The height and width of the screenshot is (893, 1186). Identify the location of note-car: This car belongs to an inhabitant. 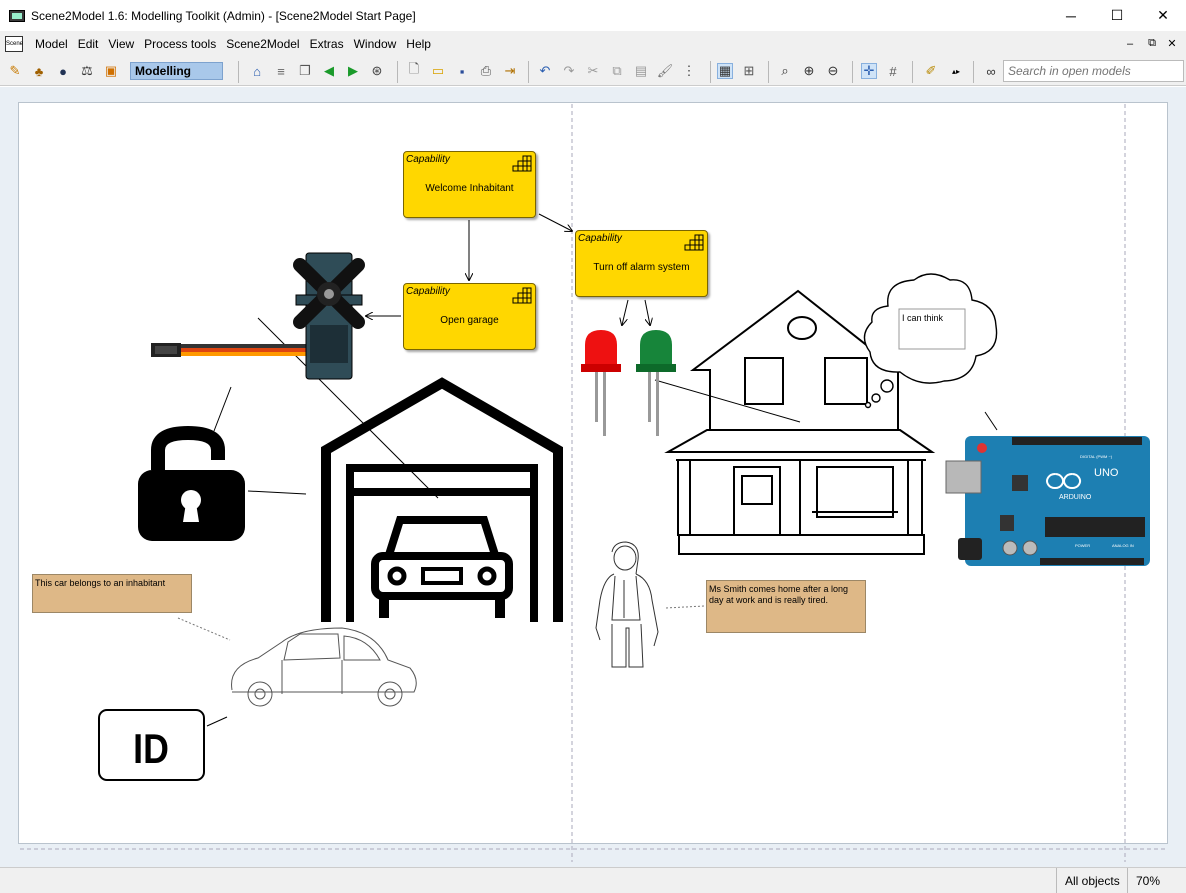
(112, 593).